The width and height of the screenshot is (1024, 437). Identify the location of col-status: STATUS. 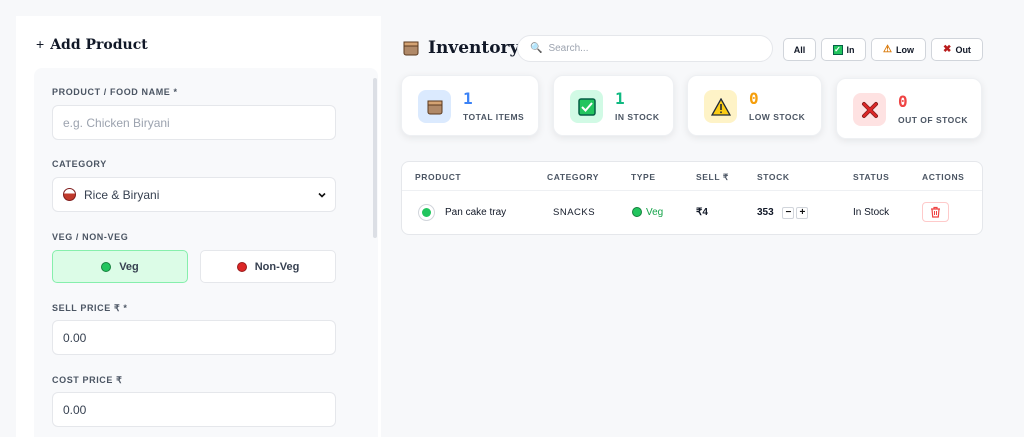
(871, 177).